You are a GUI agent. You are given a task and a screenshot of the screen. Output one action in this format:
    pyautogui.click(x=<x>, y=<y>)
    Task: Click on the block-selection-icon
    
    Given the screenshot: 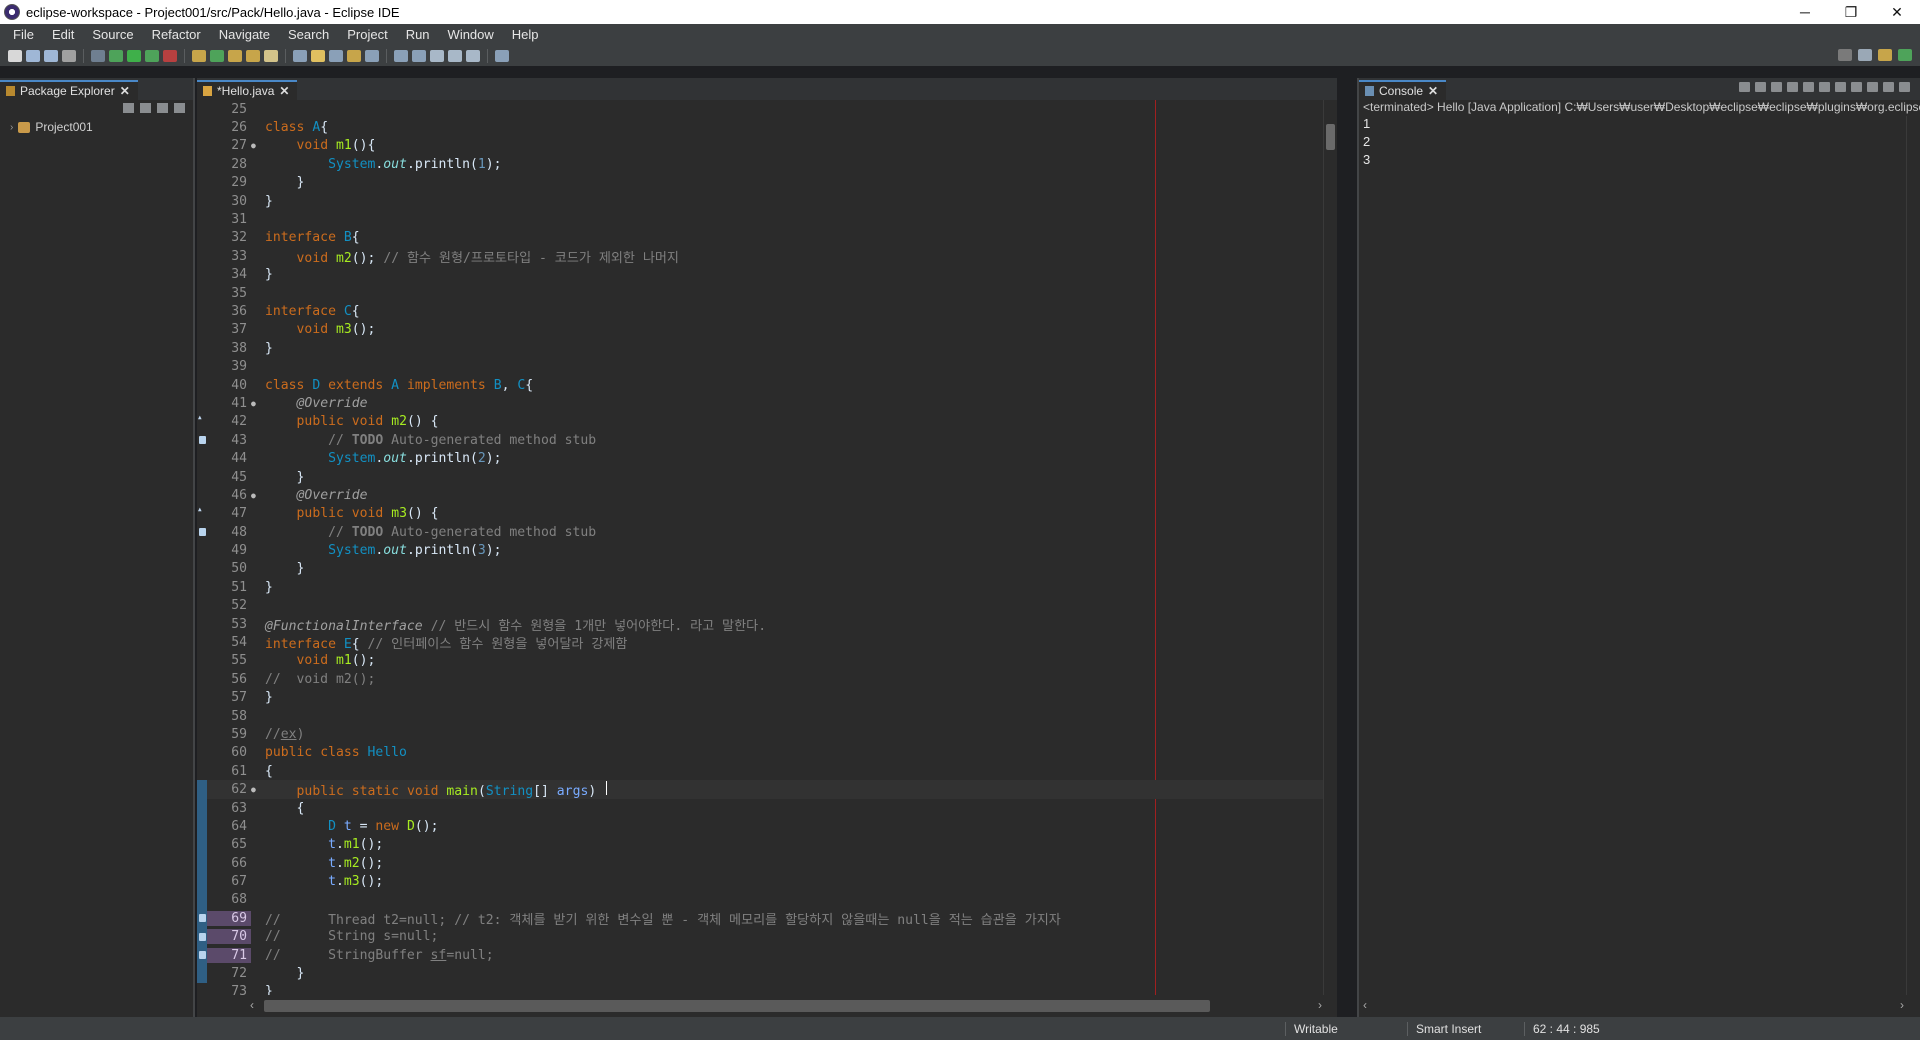 What is the action you would take?
    pyautogui.click(x=354, y=56)
    